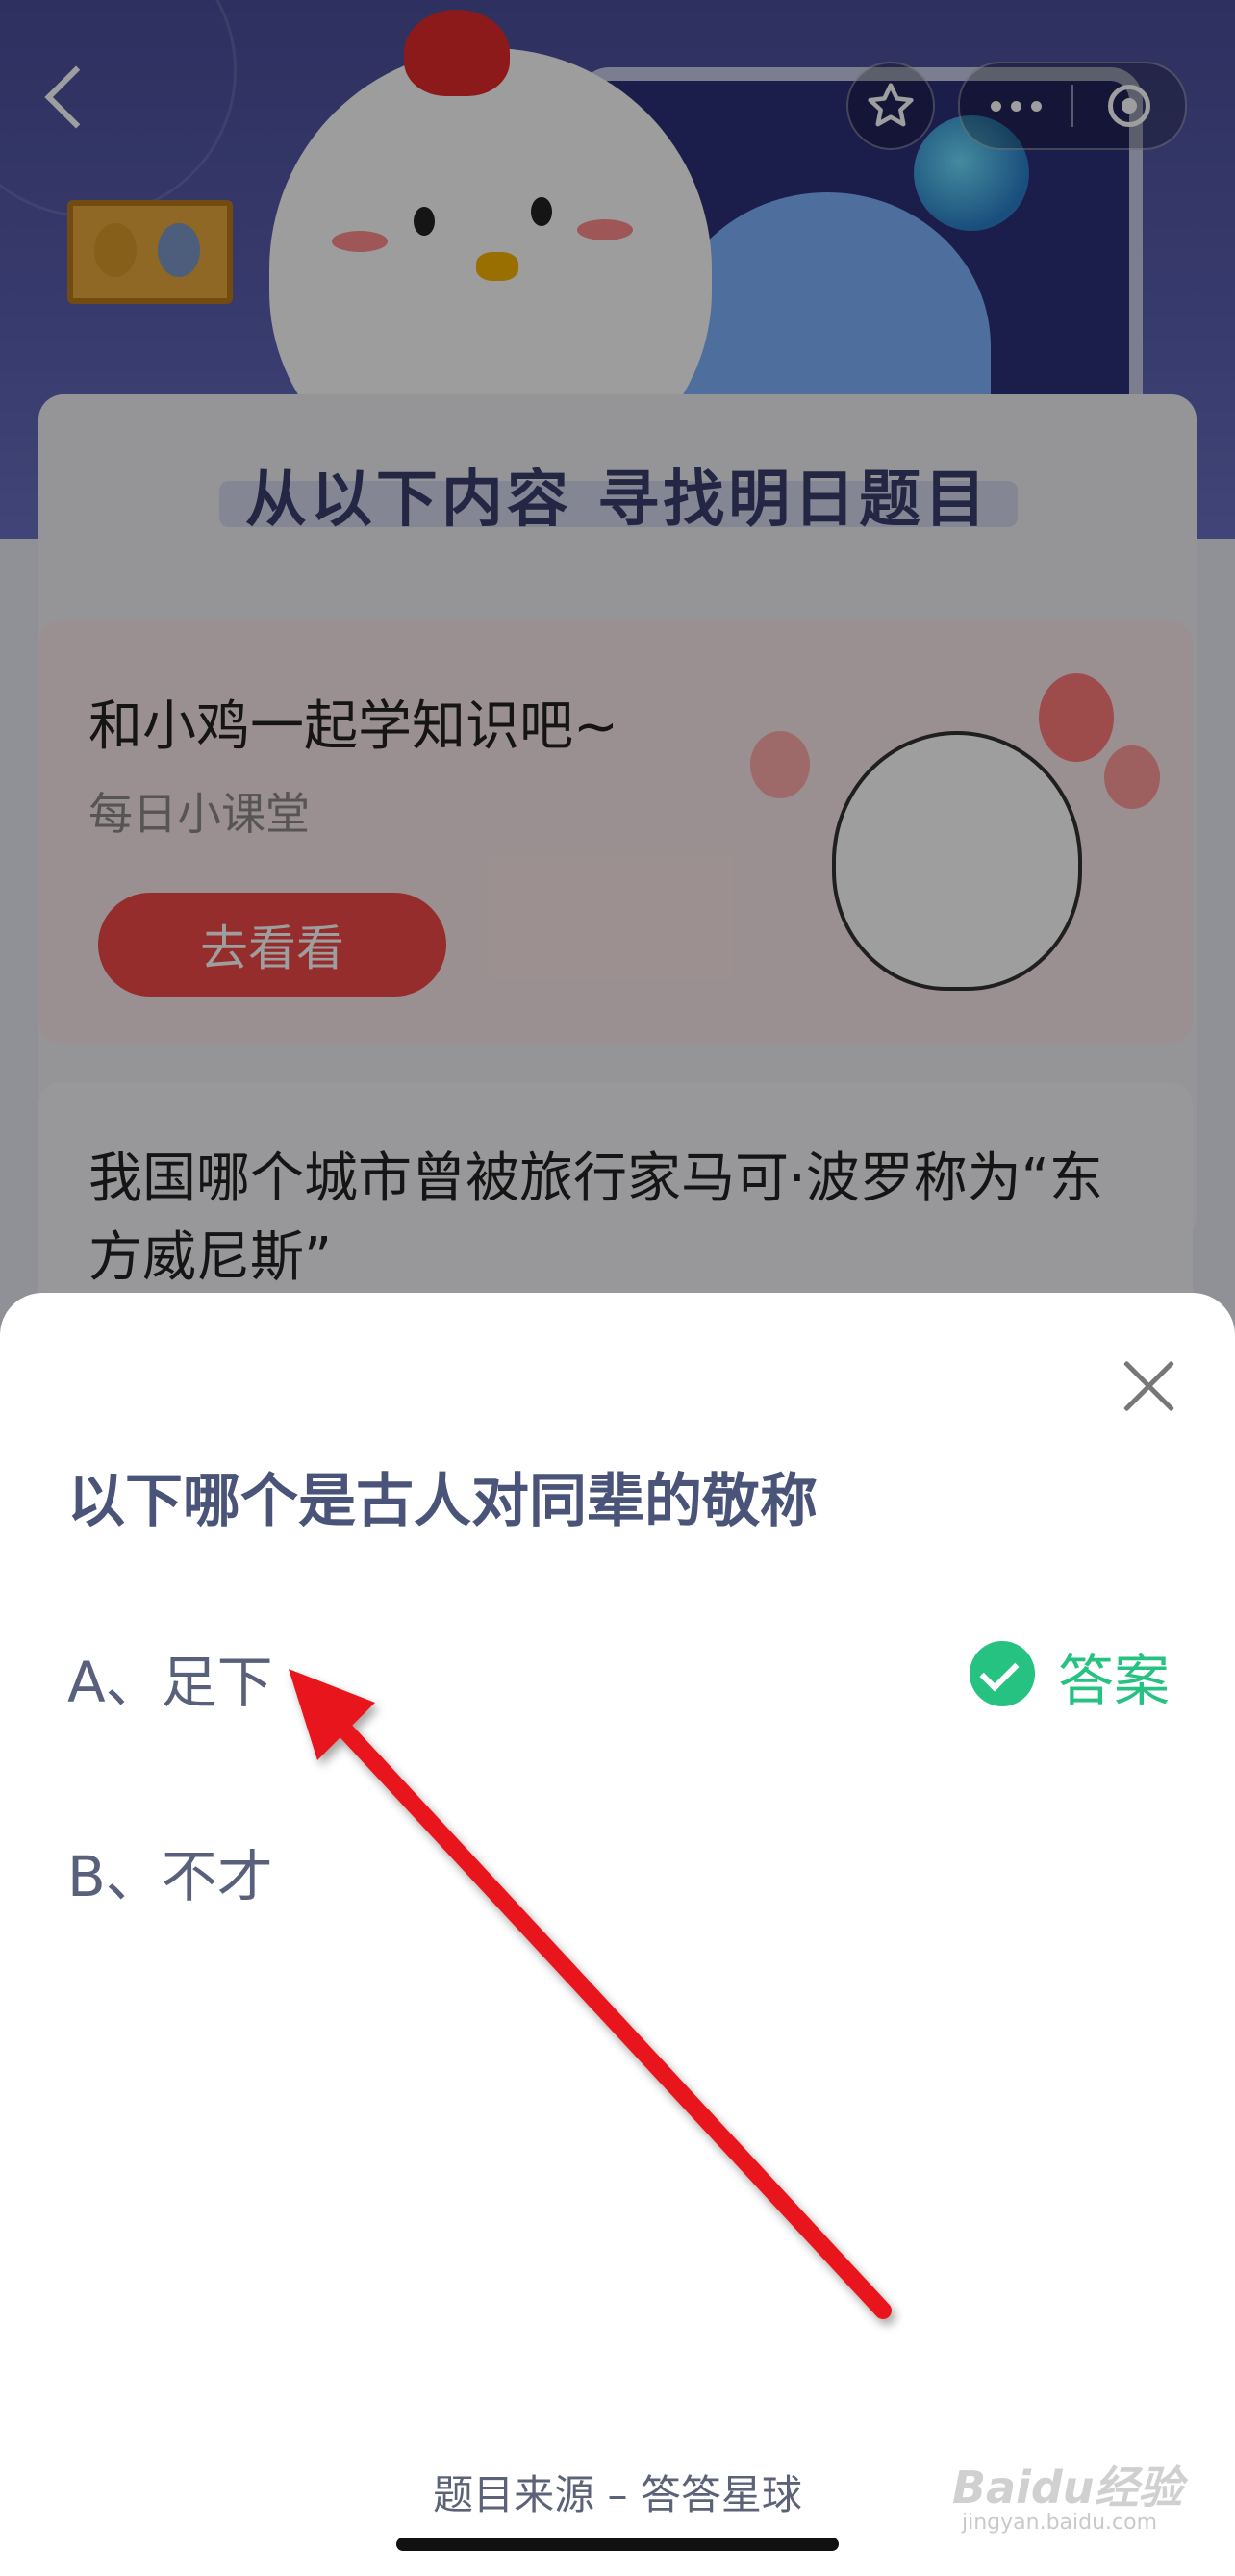  I want to click on red-arrow-annotation, so click(590, 1994).